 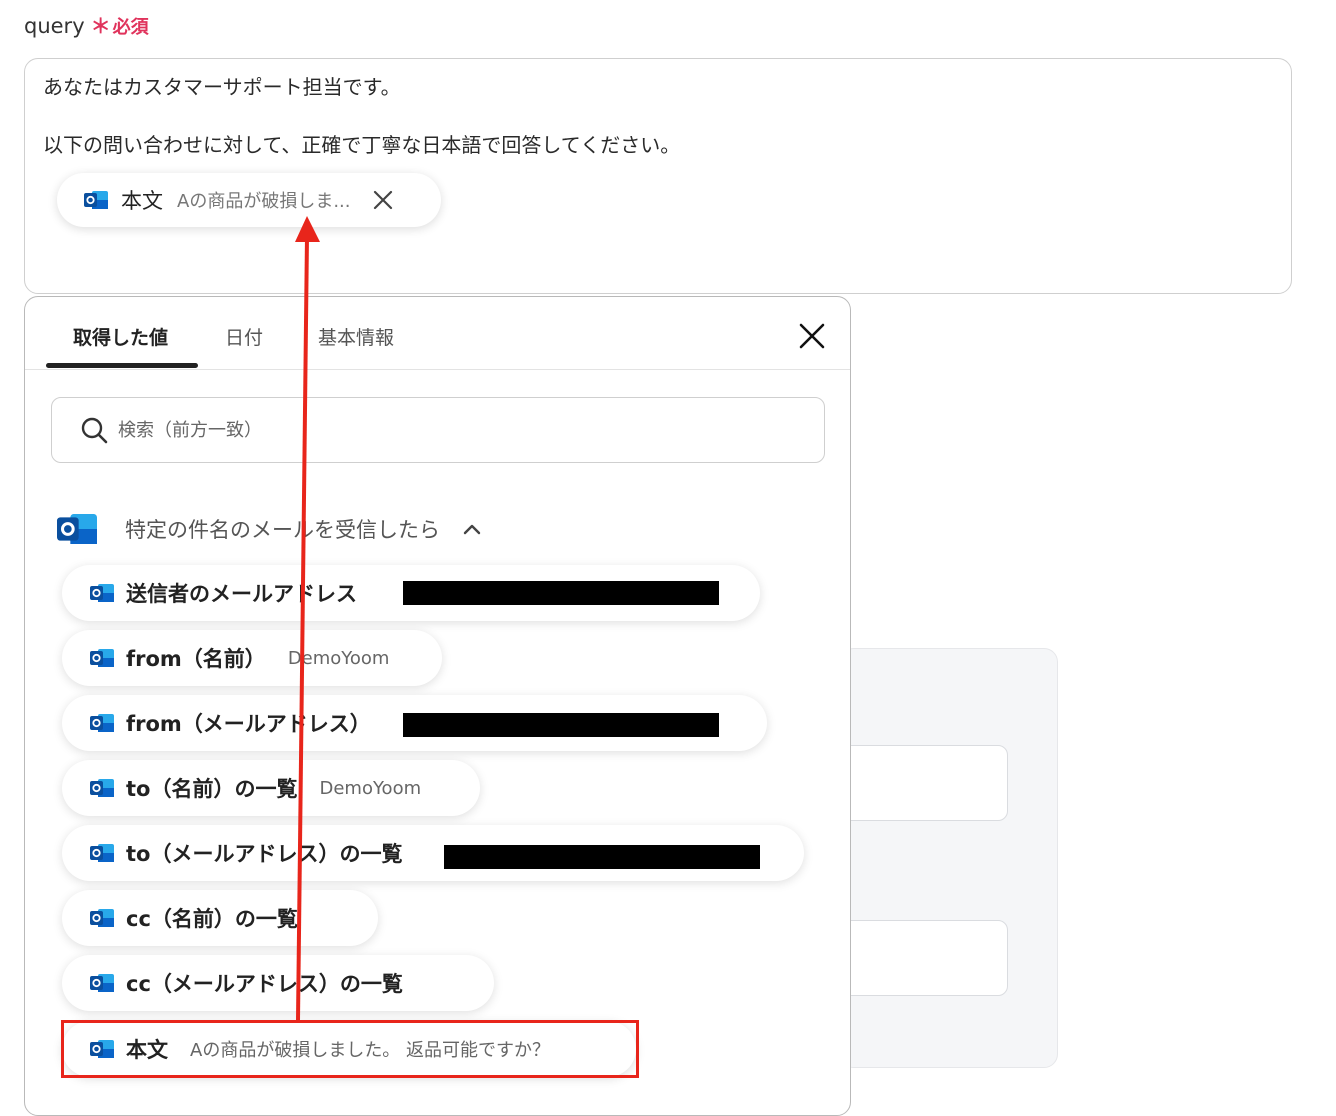 I want to click on tab-date: 日付, so click(x=244, y=336).